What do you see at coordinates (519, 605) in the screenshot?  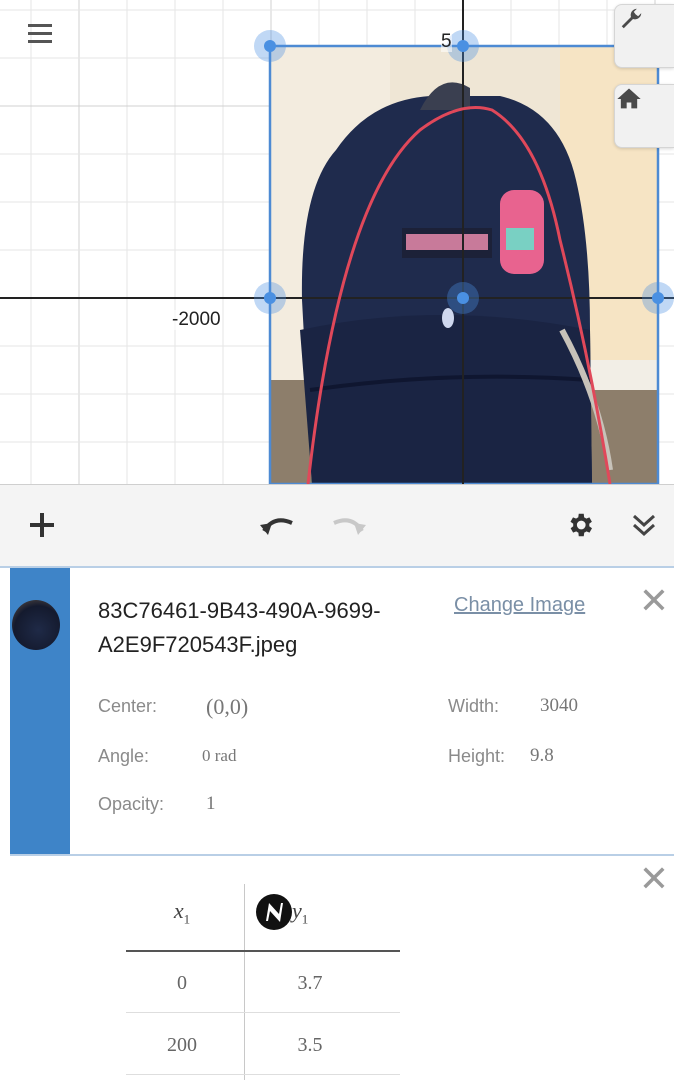 I see `change-image-link: Change Image` at bounding box center [519, 605].